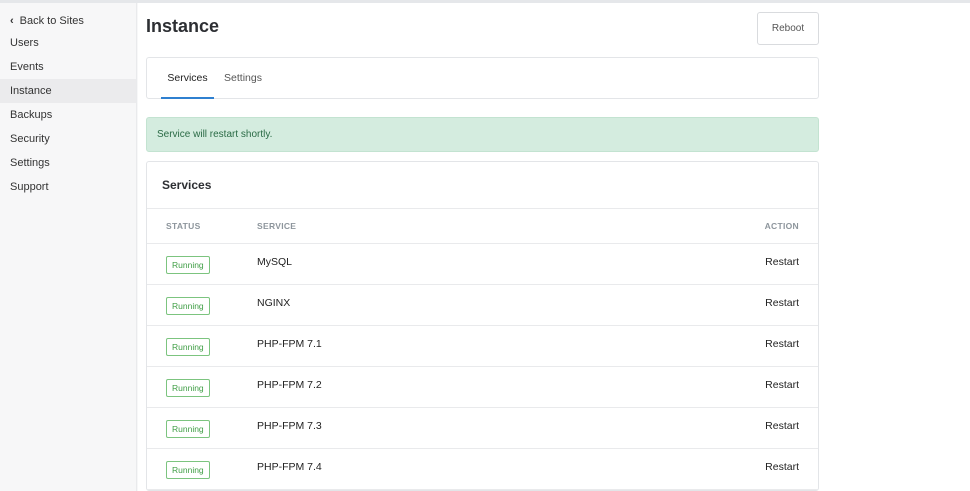  Describe the element at coordinates (277, 226) in the screenshot. I see `column-header-service: SERVICE` at that location.